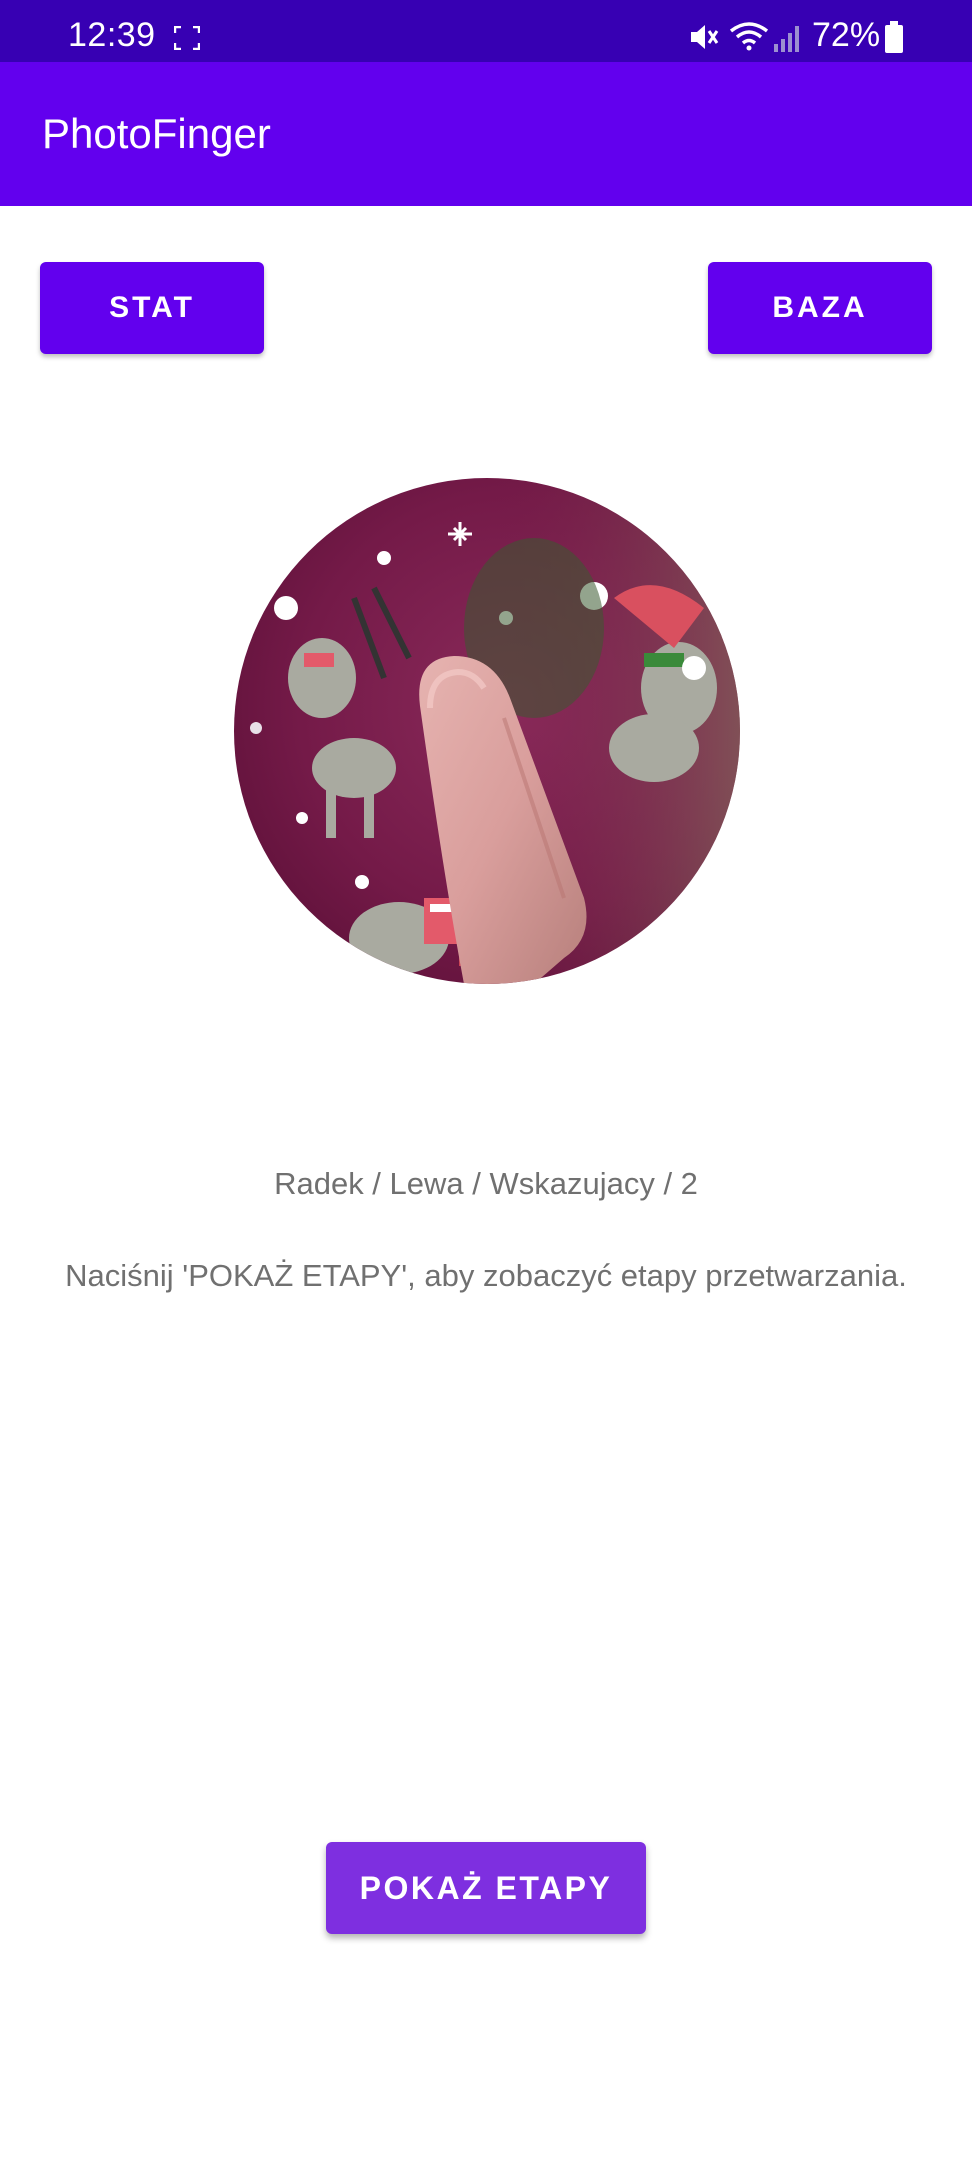 This screenshot has height=2160, width=972. Describe the element at coordinates (486, 1183) in the screenshot. I see `person-info-label: Radek / Lewa / Wskazujacy / 2` at that location.